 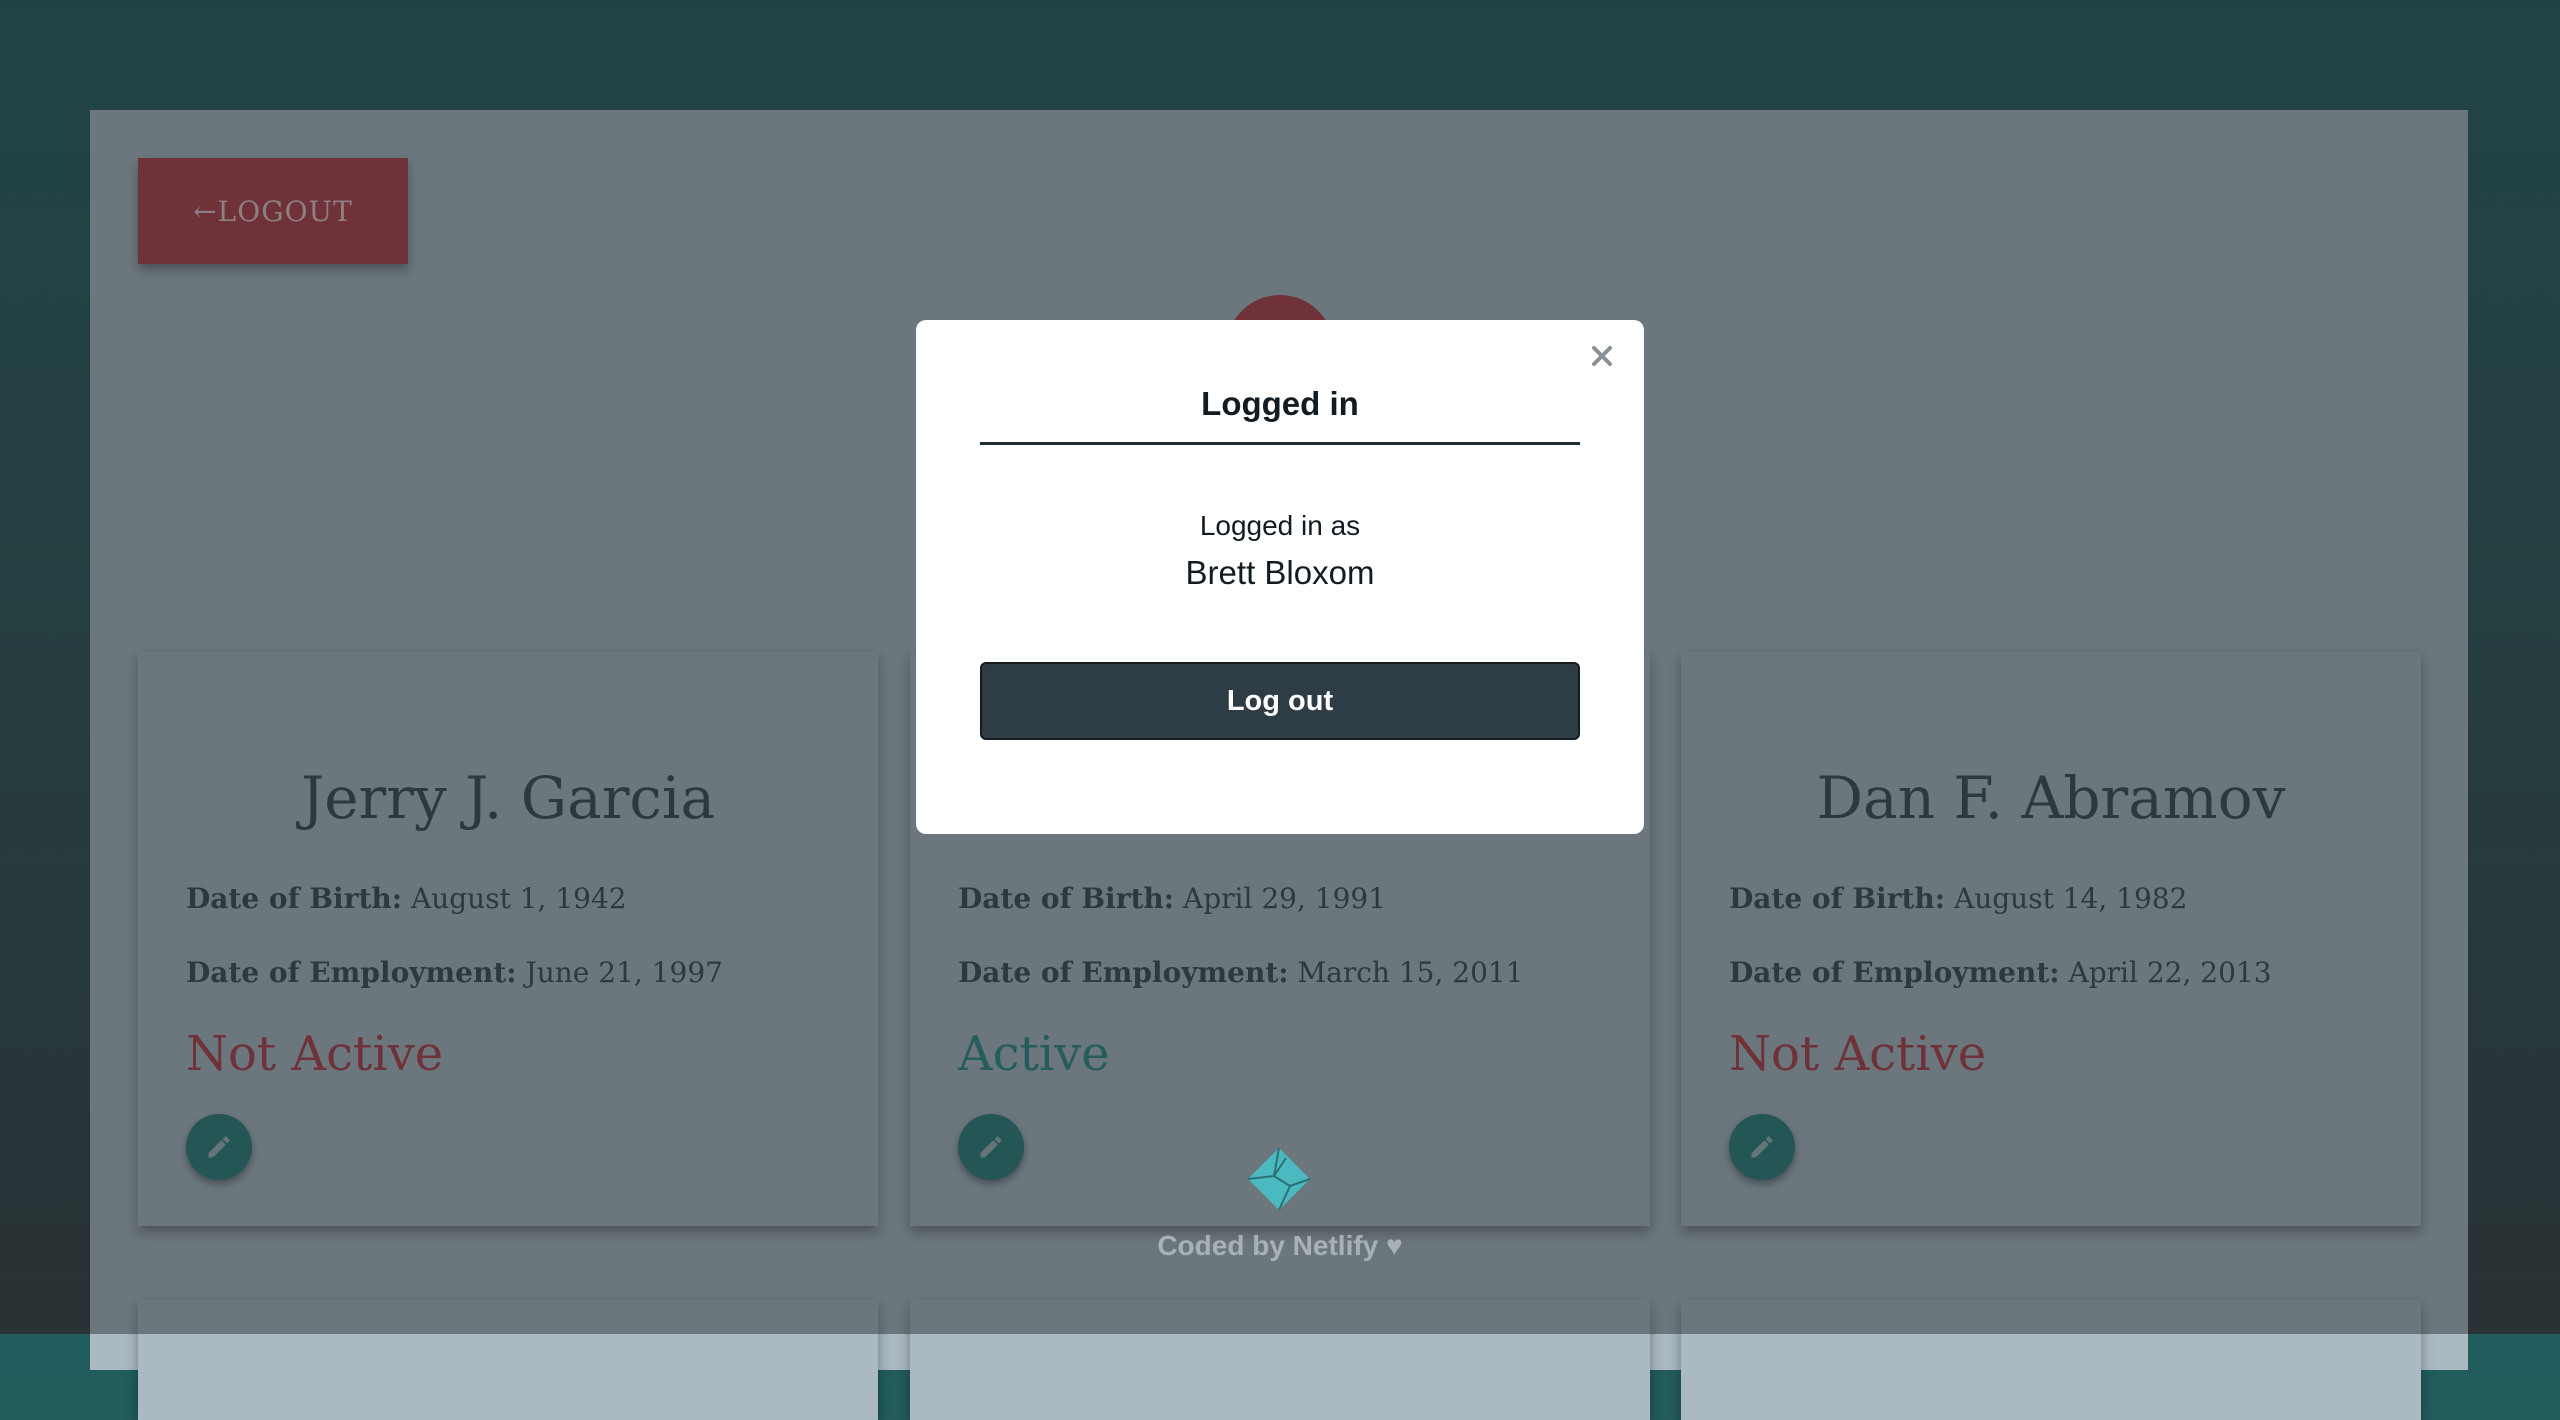 What do you see at coordinates (1280, 701) in the screenshot?
I see `log-out-button: Log out` at bounding box center [1280, 701].